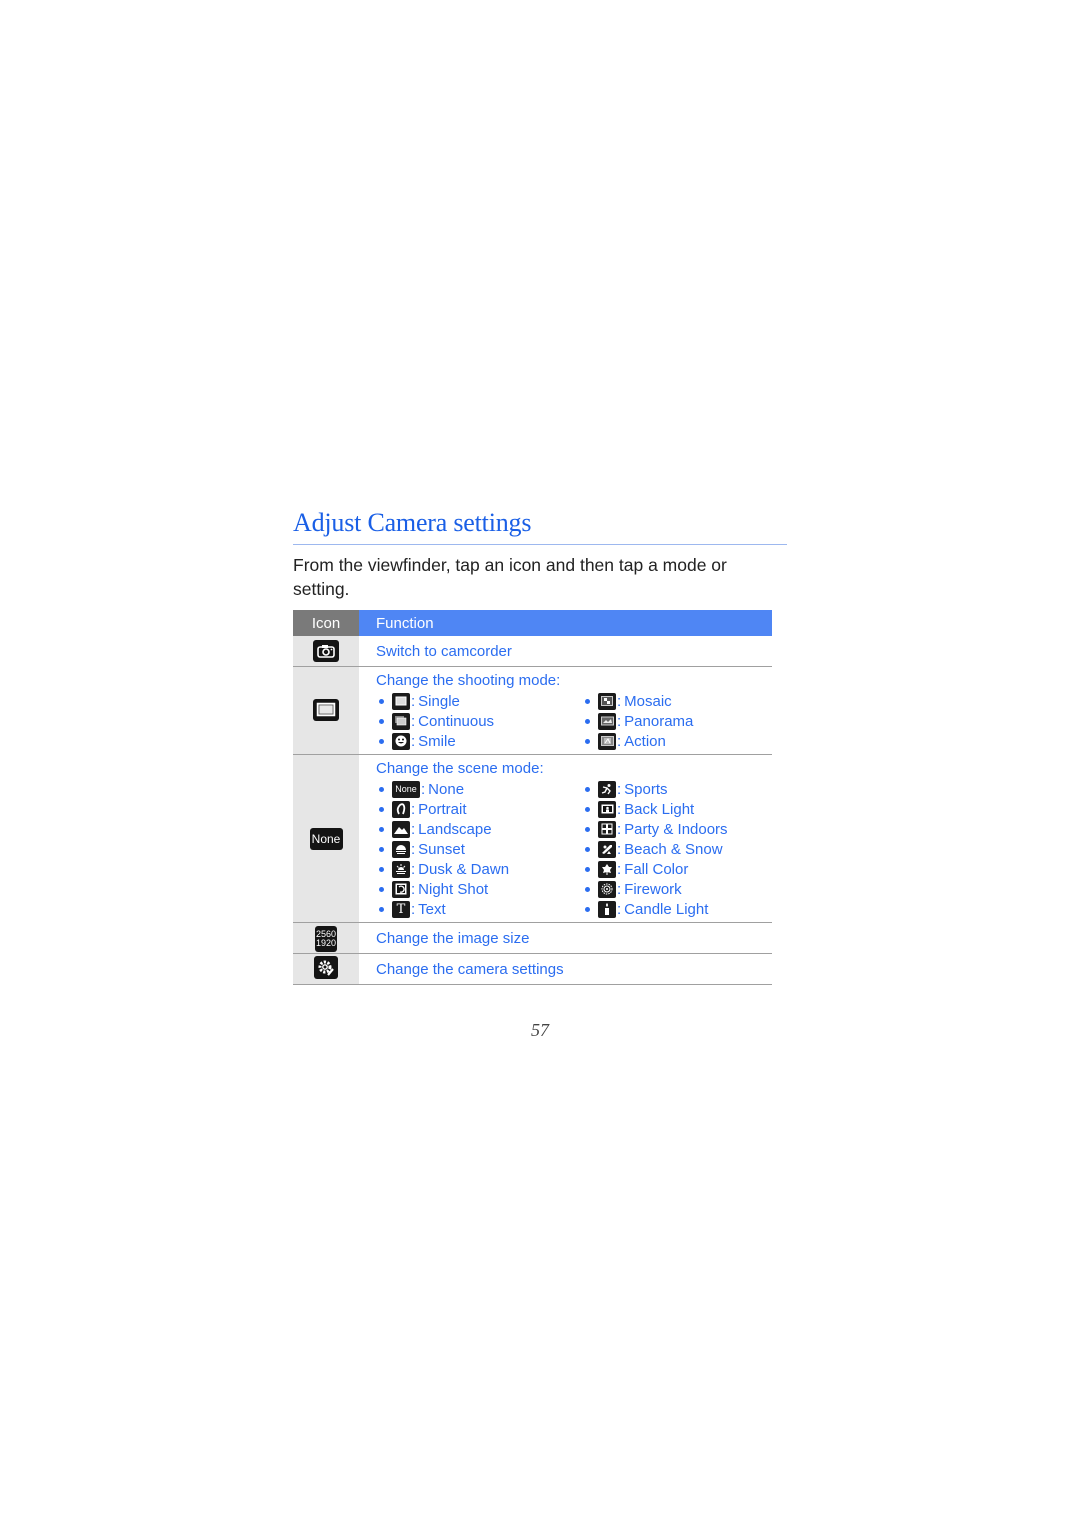  Describe the element at coordinates (401, 721) in the screenshot. I see `continuous-icon` at that location.